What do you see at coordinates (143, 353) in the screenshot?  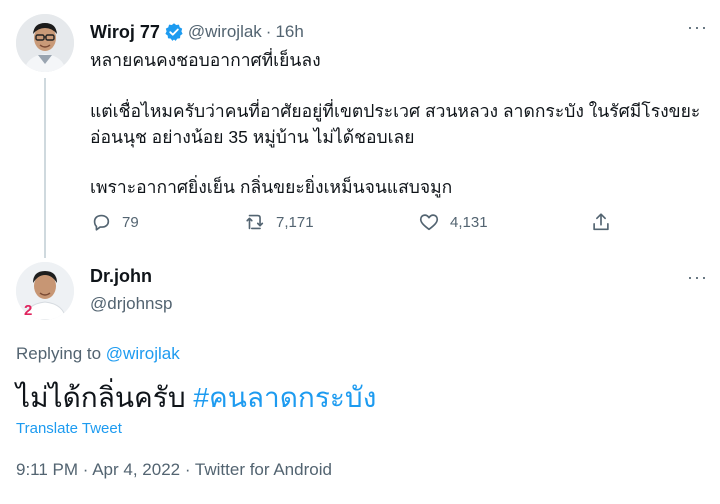 I see `replying-handle-link: @wirojlak` at bounding box center [143, 353].